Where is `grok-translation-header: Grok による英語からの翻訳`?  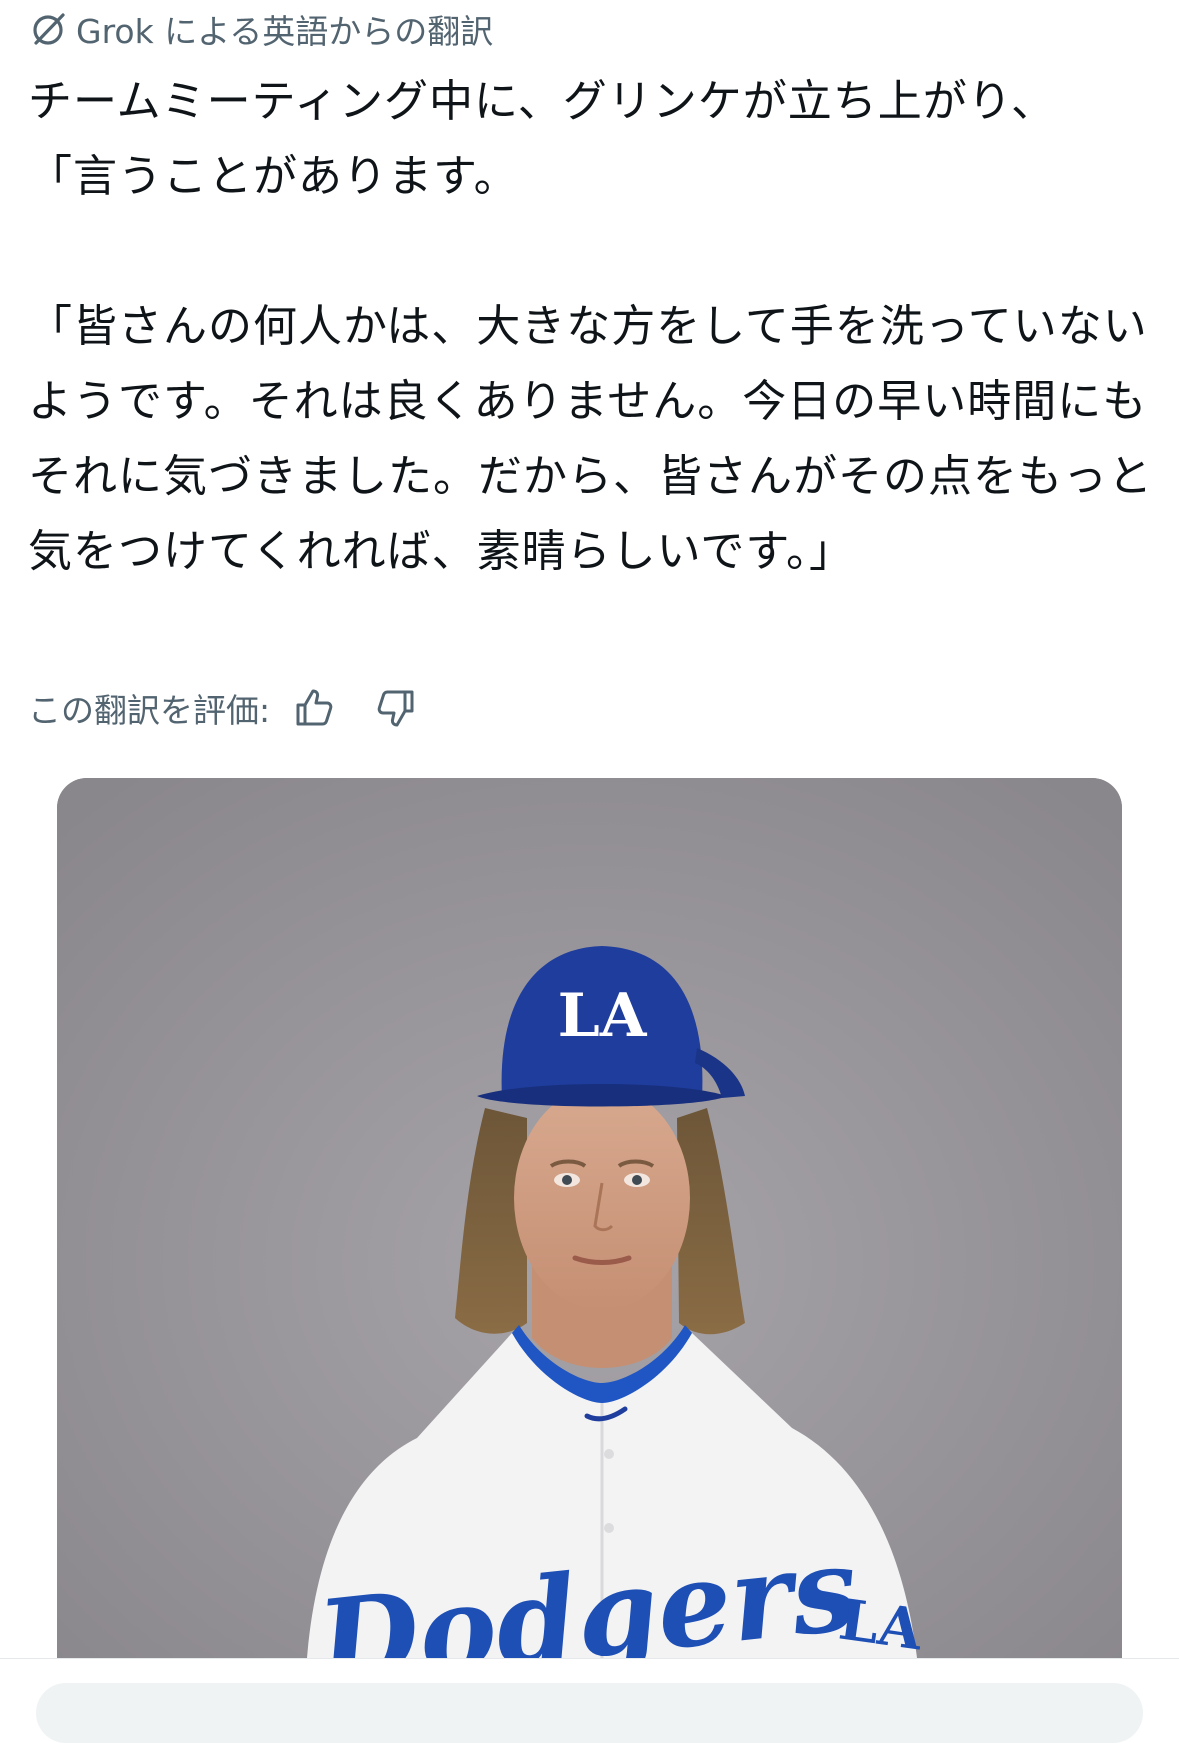
grok-translation-header: Grok による英語からの翻訳 is located at coordinates (261, 29).